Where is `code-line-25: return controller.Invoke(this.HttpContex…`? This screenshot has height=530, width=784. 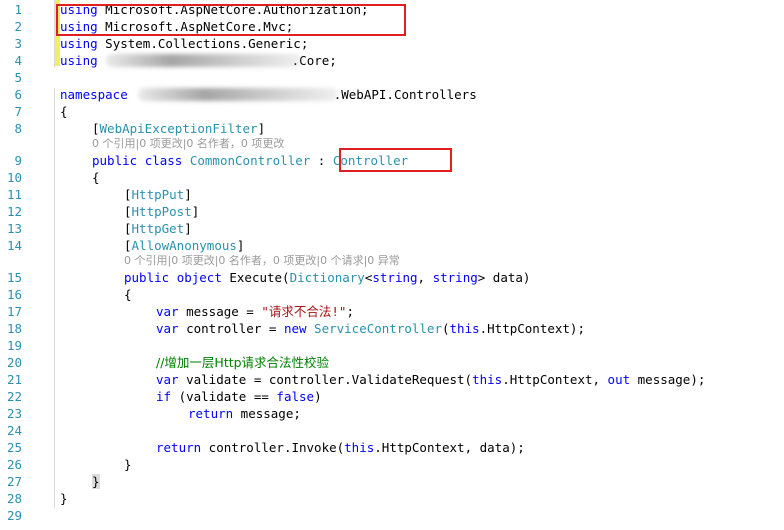
code-line-25: return controller.Invoke(this.HttpContex… is located at coordinates (340, 447).